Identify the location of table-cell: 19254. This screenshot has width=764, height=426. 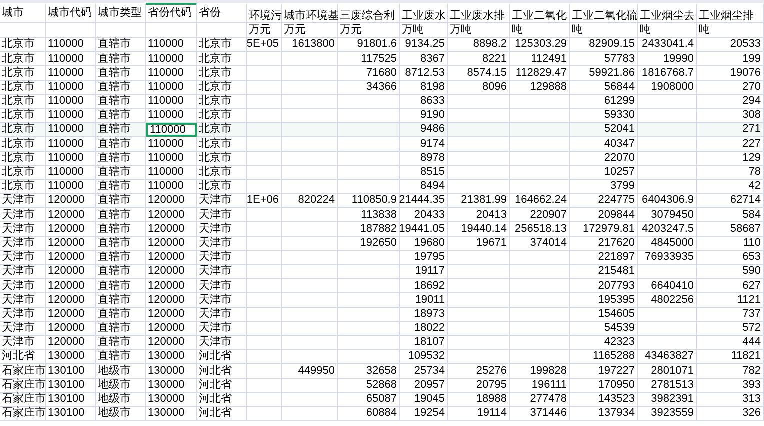
(424, 414).